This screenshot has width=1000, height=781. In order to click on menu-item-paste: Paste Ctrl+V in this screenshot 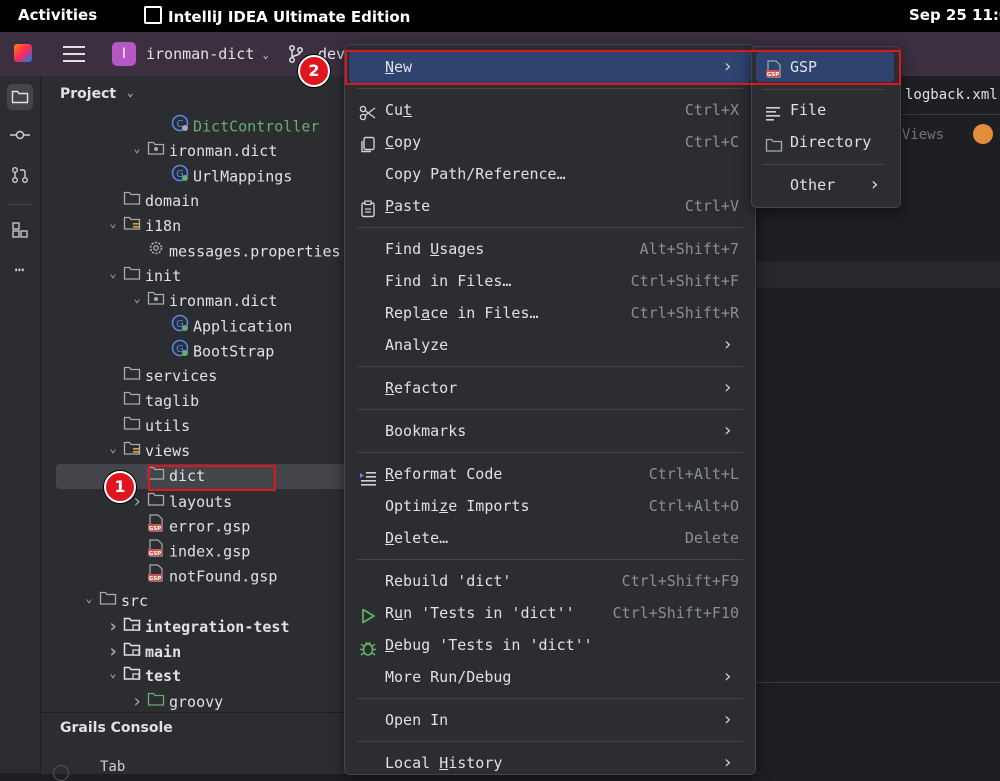, I will do `click(550, 206)`.